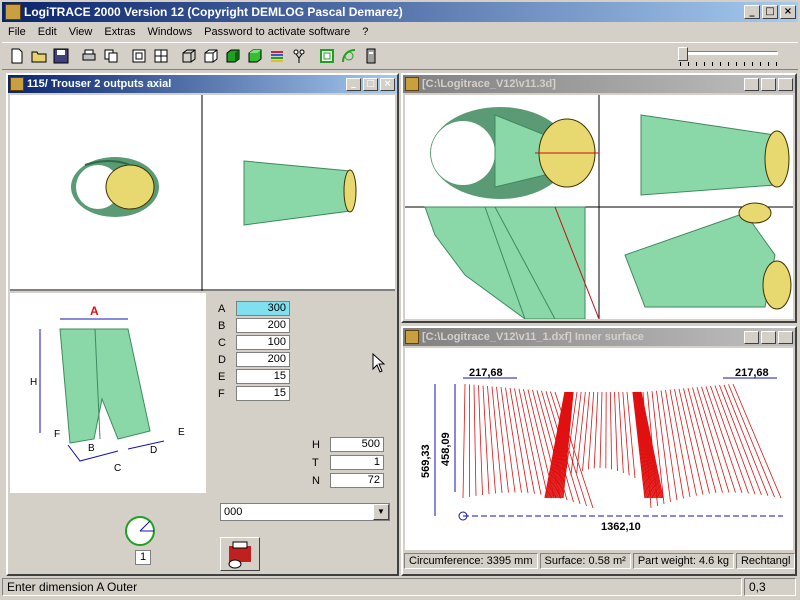 The image size is (800, 600). Describe the element at coordinates (189, 56) in the screenshot. I see `wireframe-cube-icon` at that location.